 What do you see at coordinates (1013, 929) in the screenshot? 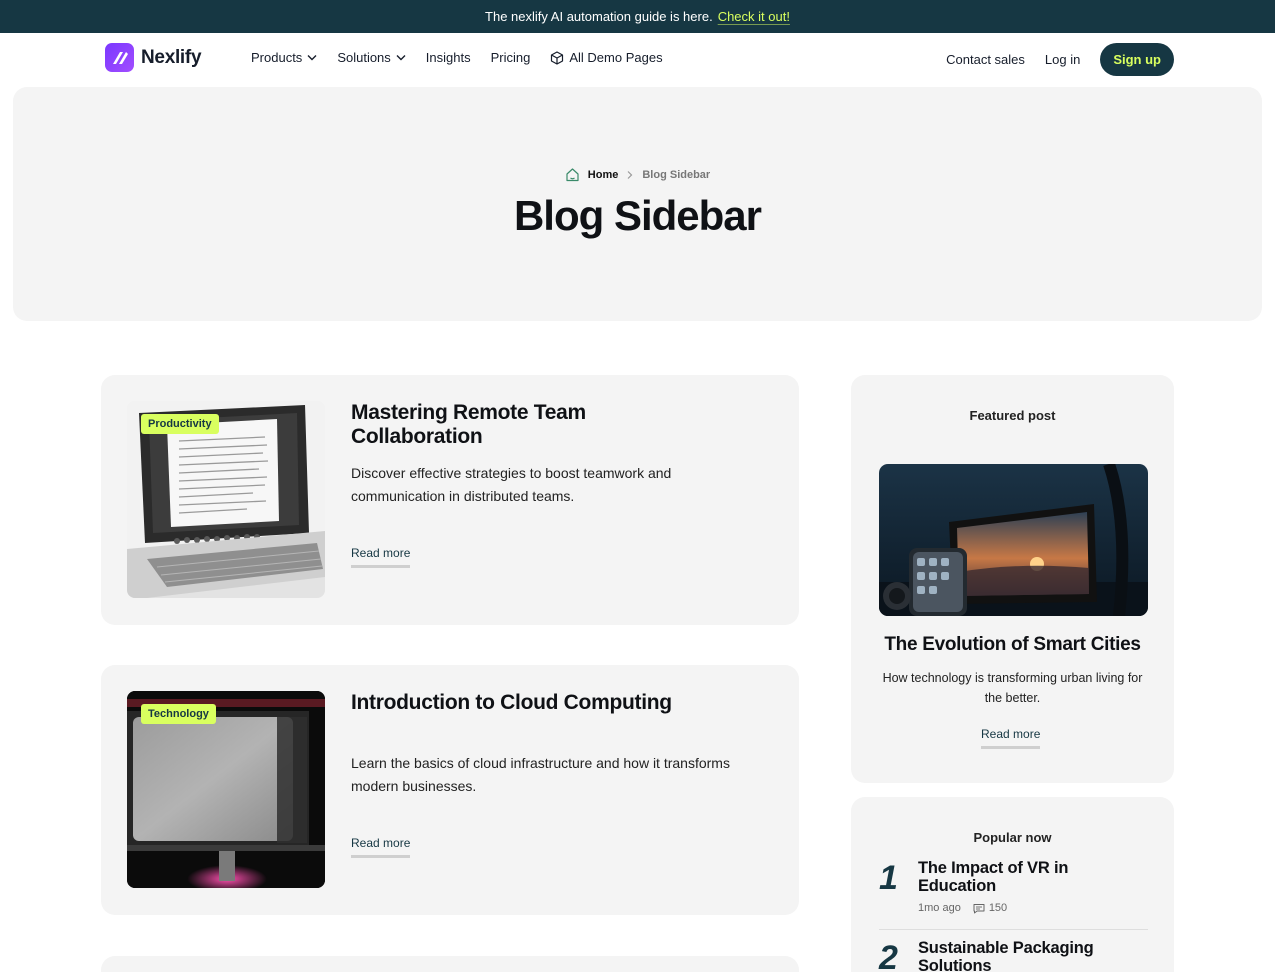
I see `divider` at bounding box center [1013, 929].